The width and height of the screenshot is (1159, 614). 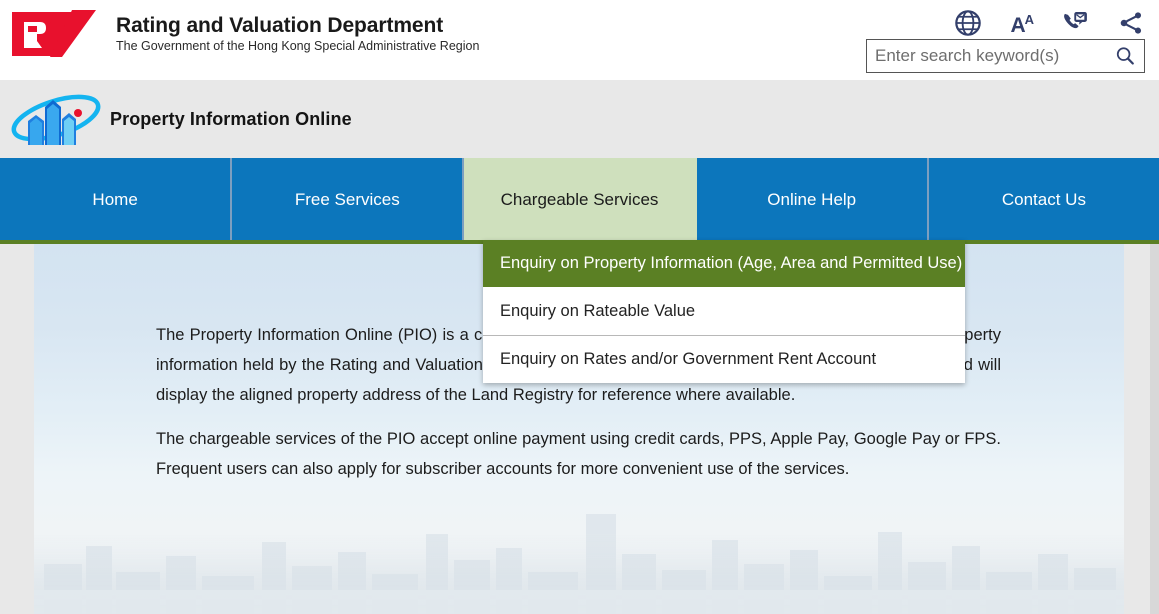 I want to click on contact-icon, so click(x=1075, y=23).